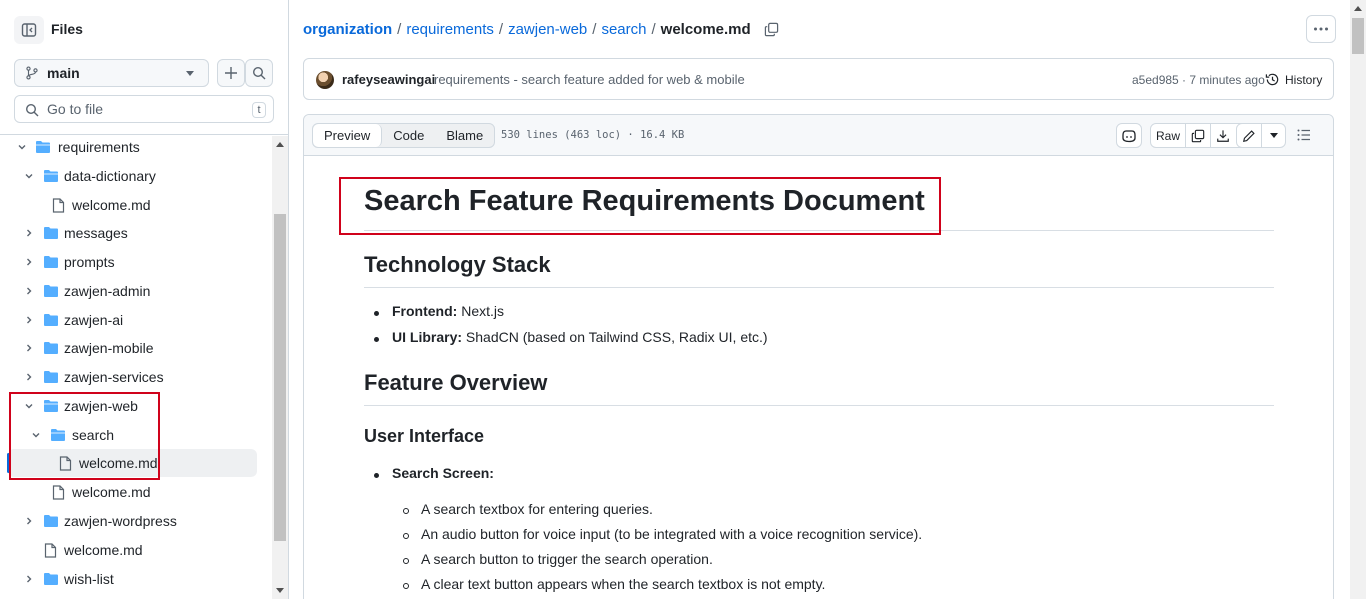  I want to click on edit-dropdown-button, so click(1273, 135).